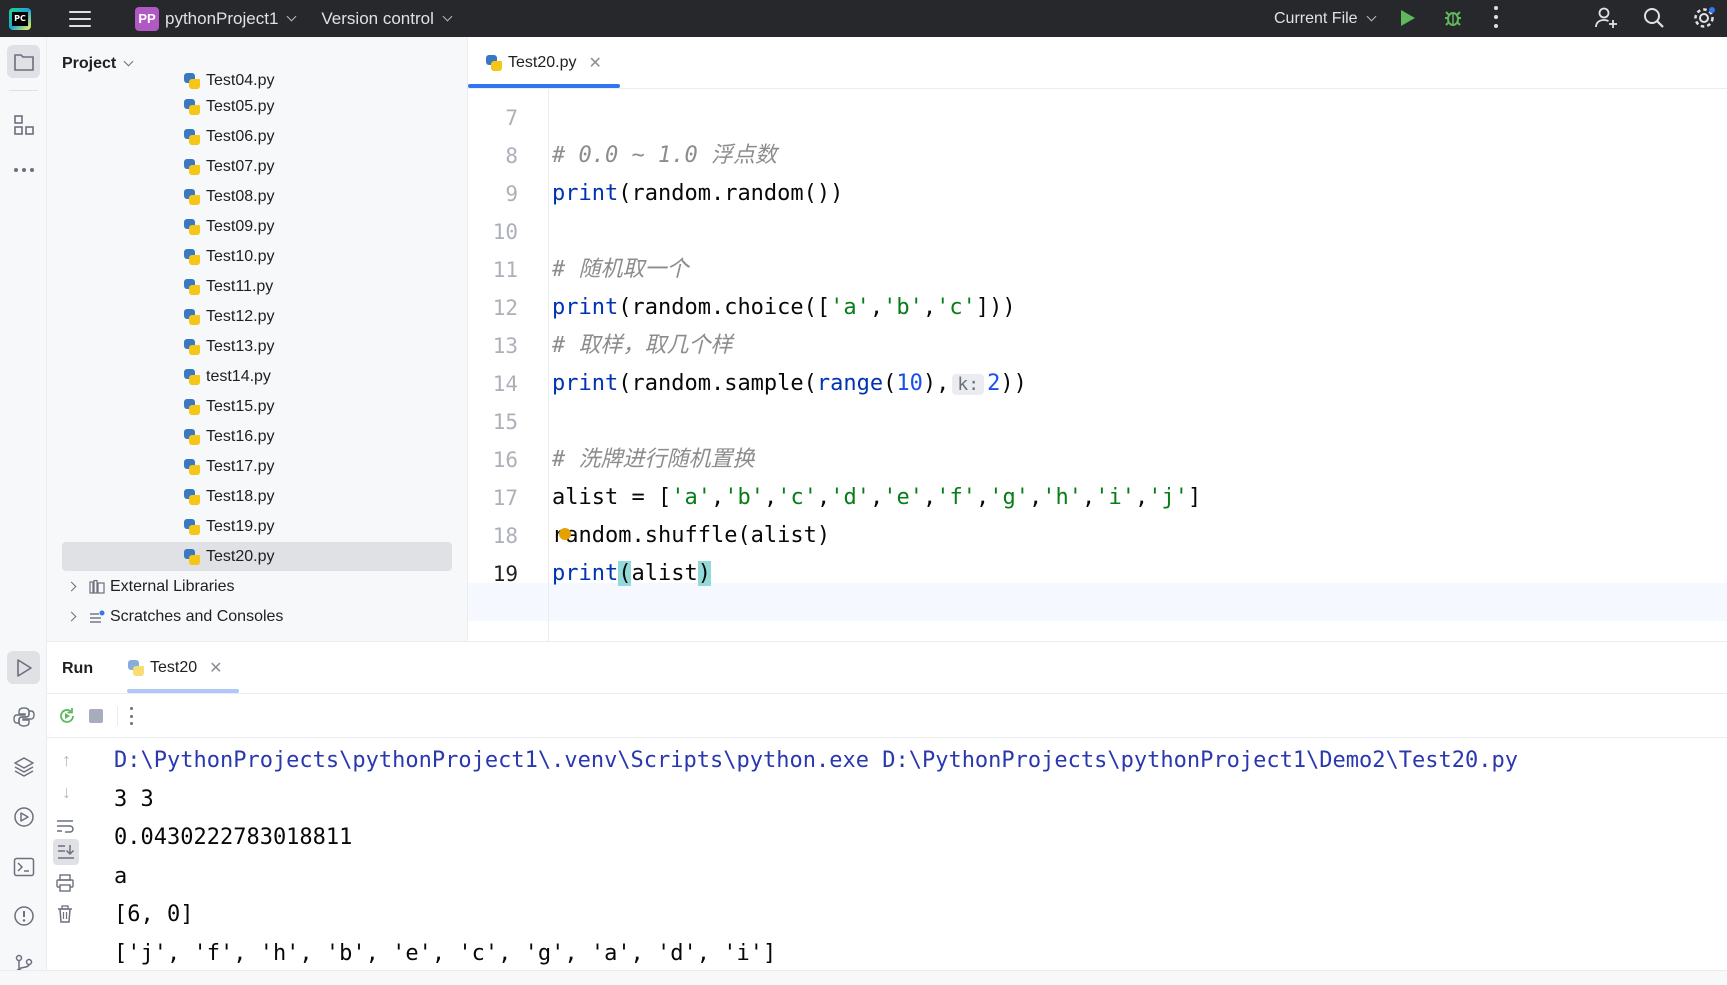  I want to click on chevron-right-icon, so click(71, 616).